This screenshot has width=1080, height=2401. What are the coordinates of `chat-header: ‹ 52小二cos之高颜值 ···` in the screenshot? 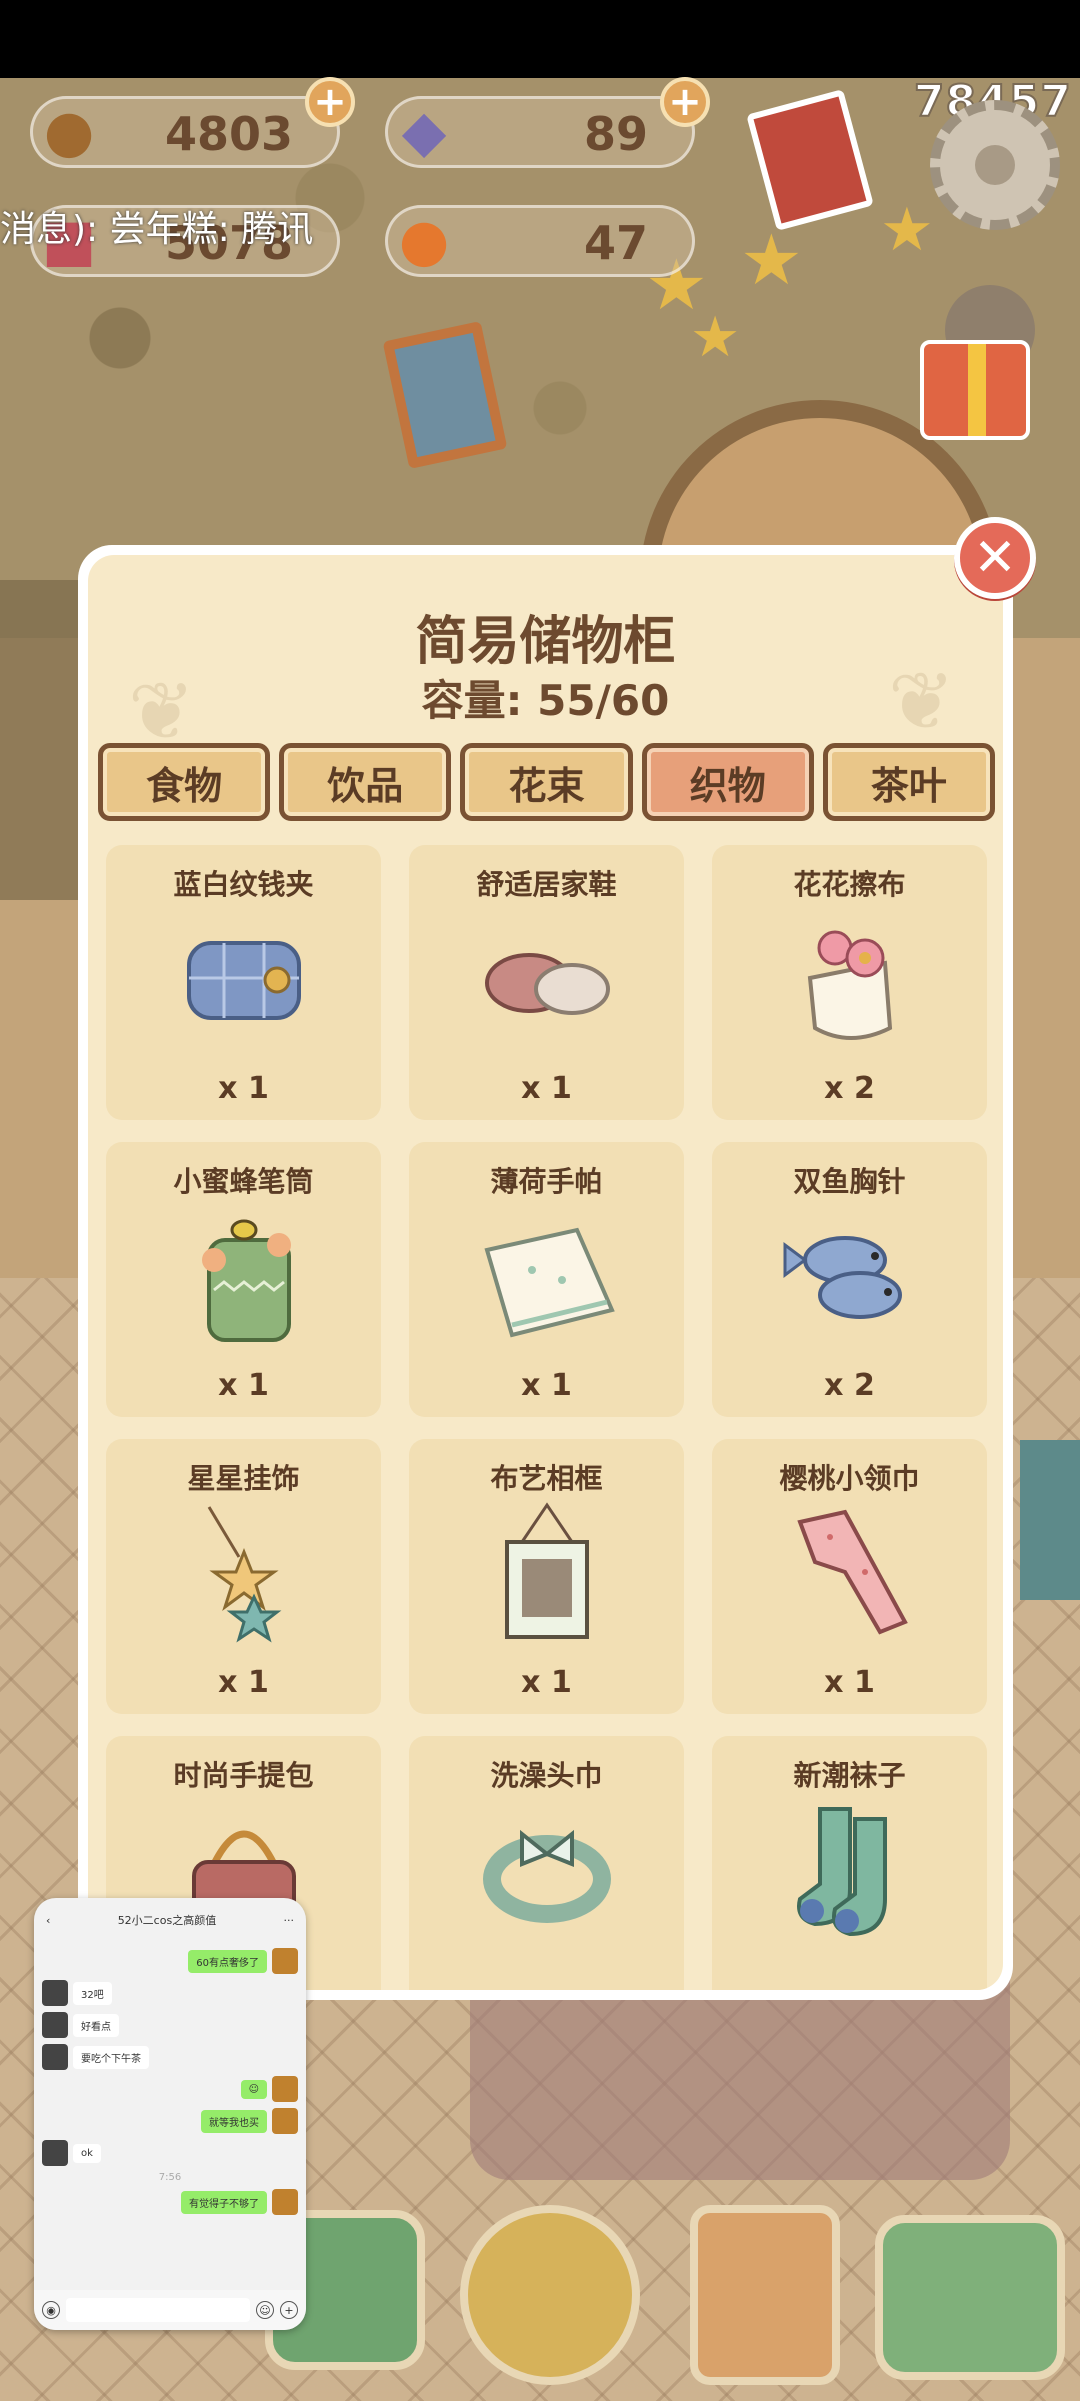 It's located at (170, 1920).